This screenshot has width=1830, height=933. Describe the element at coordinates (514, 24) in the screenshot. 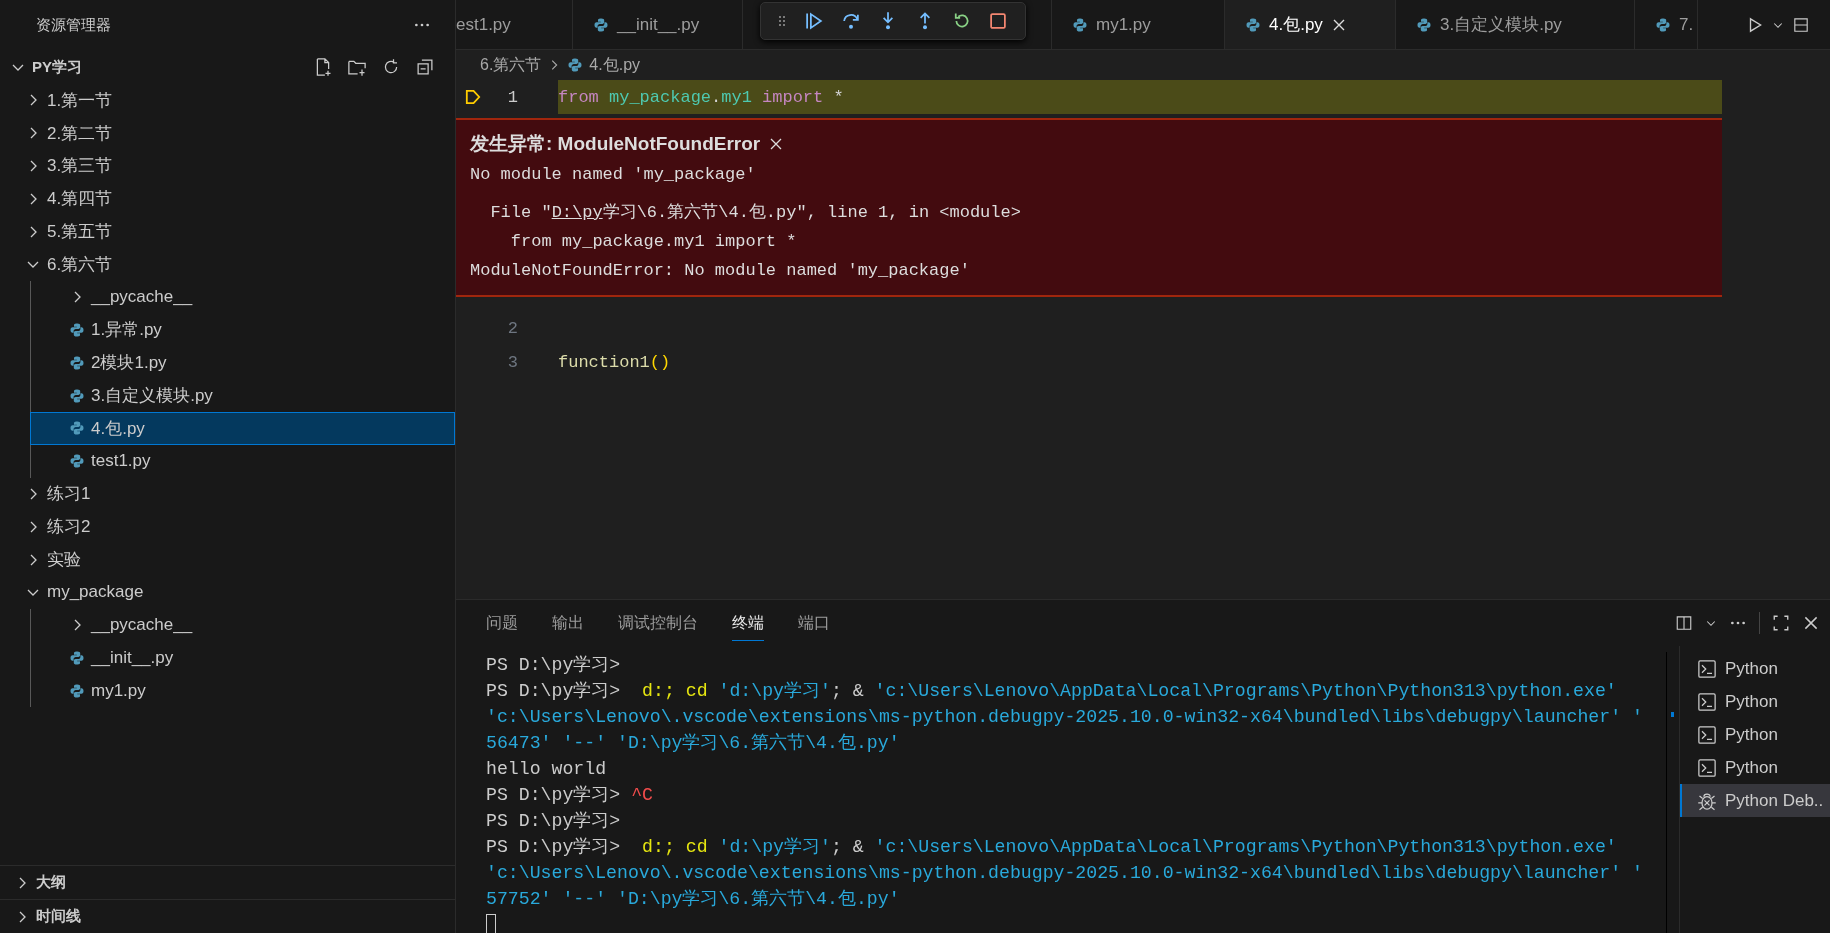

I see `editor-tab: est1.py` at that location.